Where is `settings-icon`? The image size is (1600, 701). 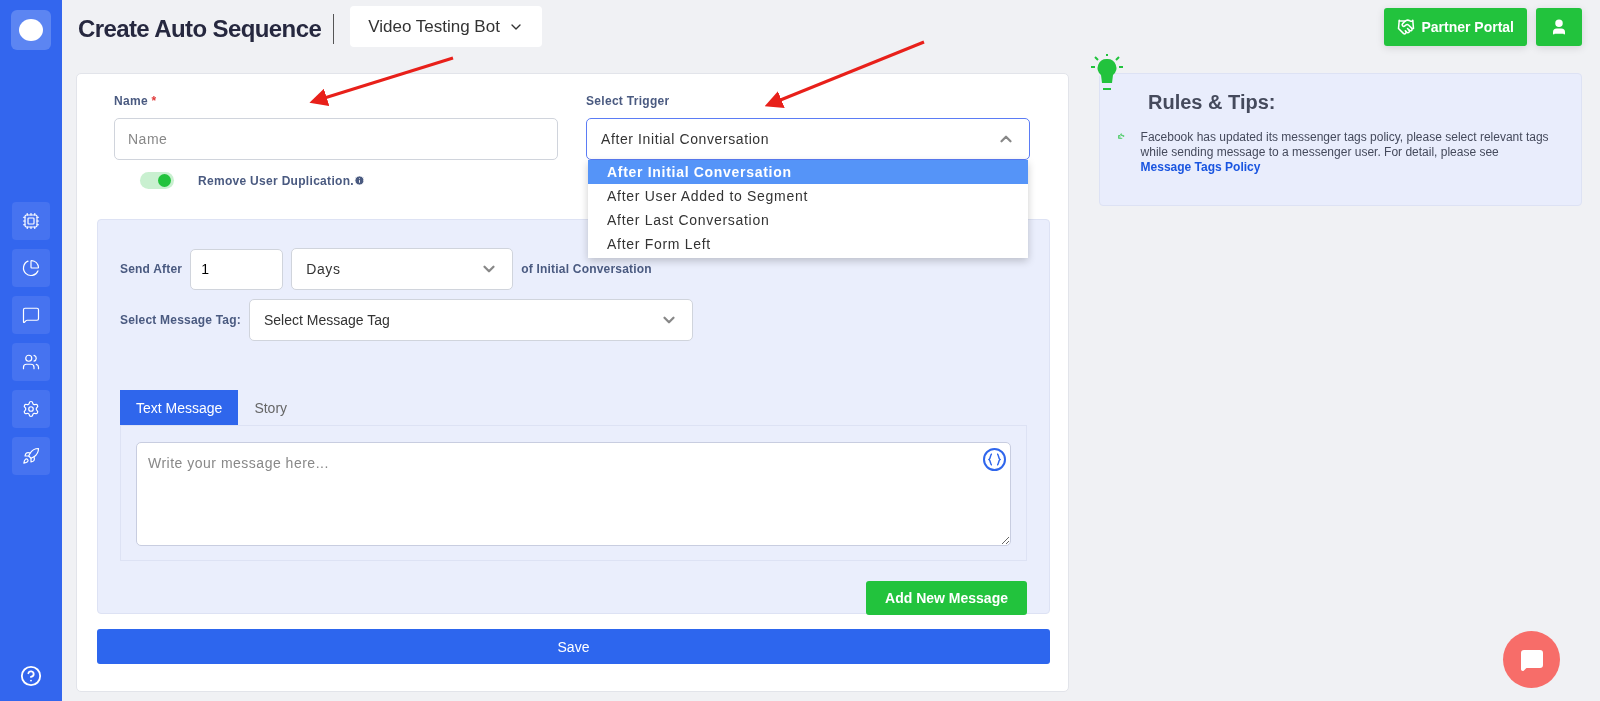 settings-icon is located at coordinates (31, 409).